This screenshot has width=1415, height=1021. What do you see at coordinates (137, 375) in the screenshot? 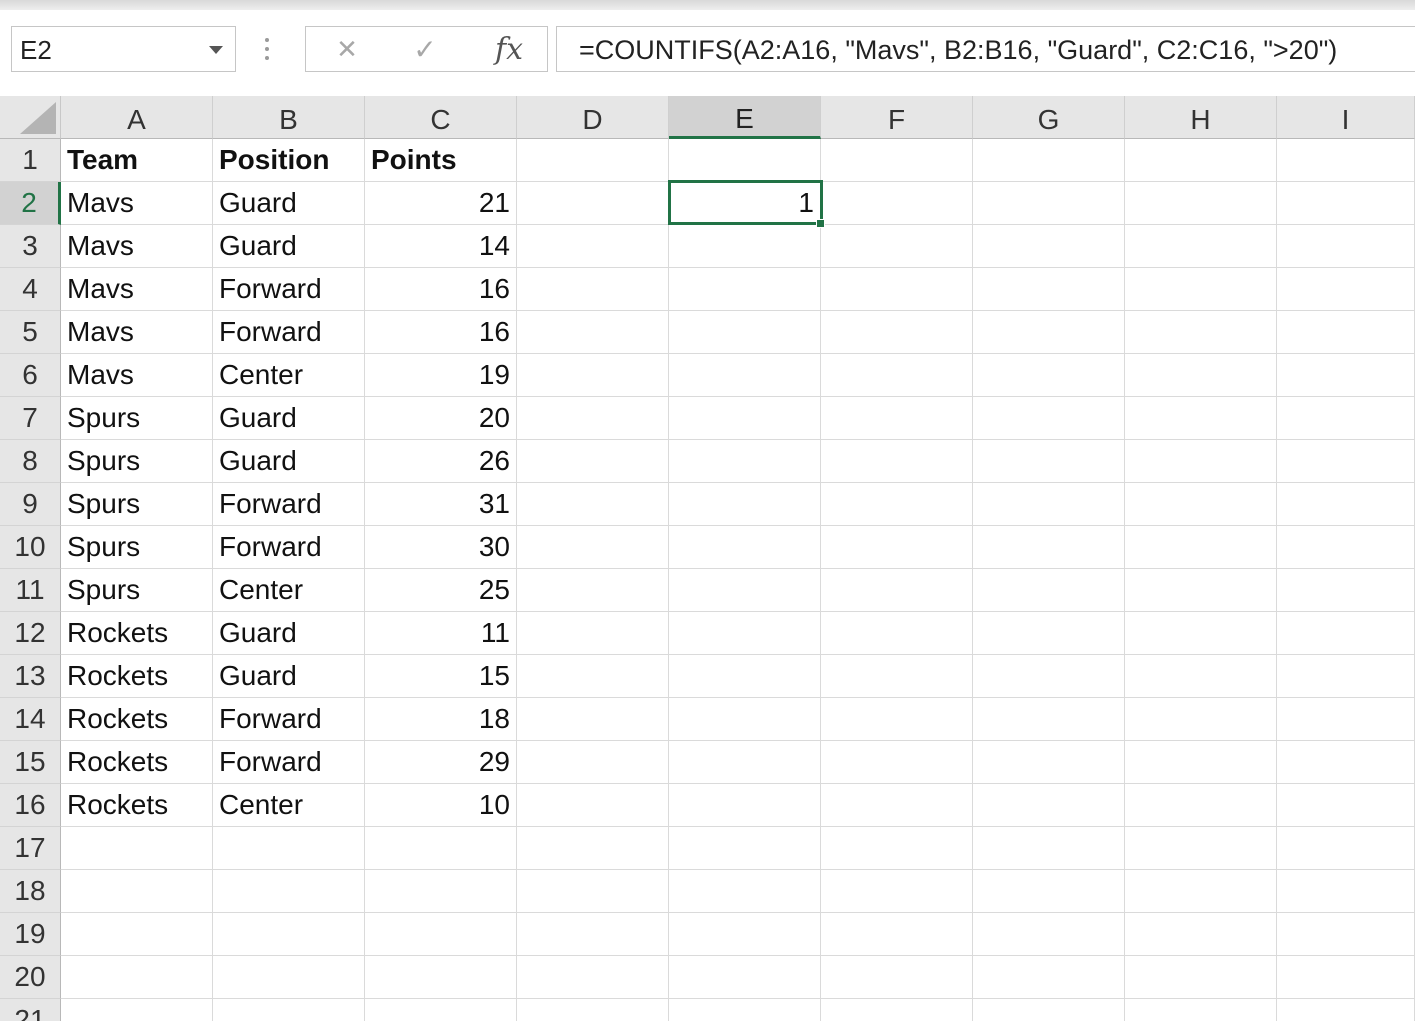
I see `cell-a6: Mavs` at bounding box center [137, 375].